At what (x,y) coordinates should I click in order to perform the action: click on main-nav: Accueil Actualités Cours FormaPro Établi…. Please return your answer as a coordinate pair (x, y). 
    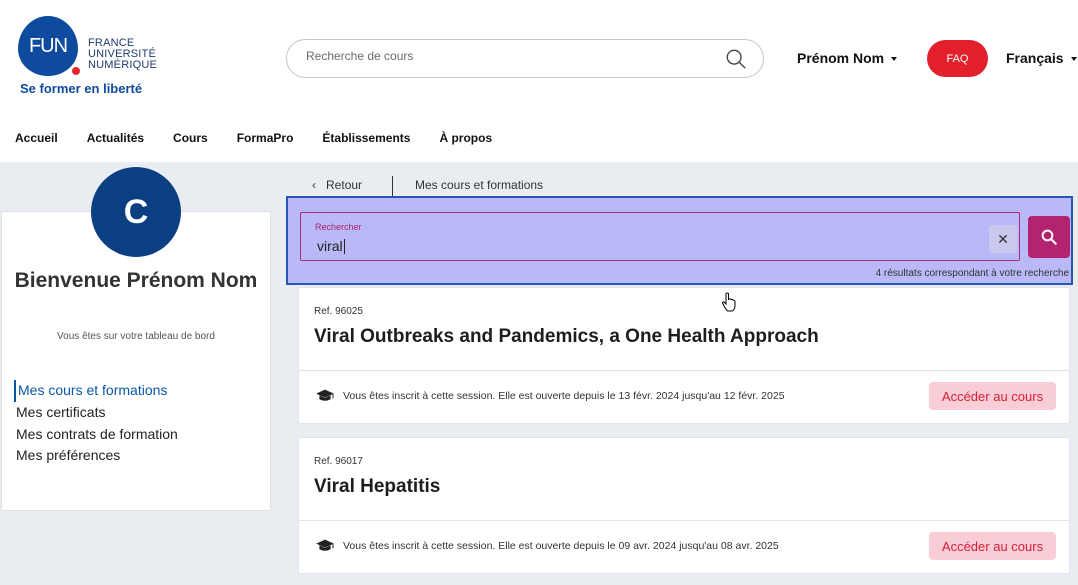
    Looking at the image, I should click on (268, 138).